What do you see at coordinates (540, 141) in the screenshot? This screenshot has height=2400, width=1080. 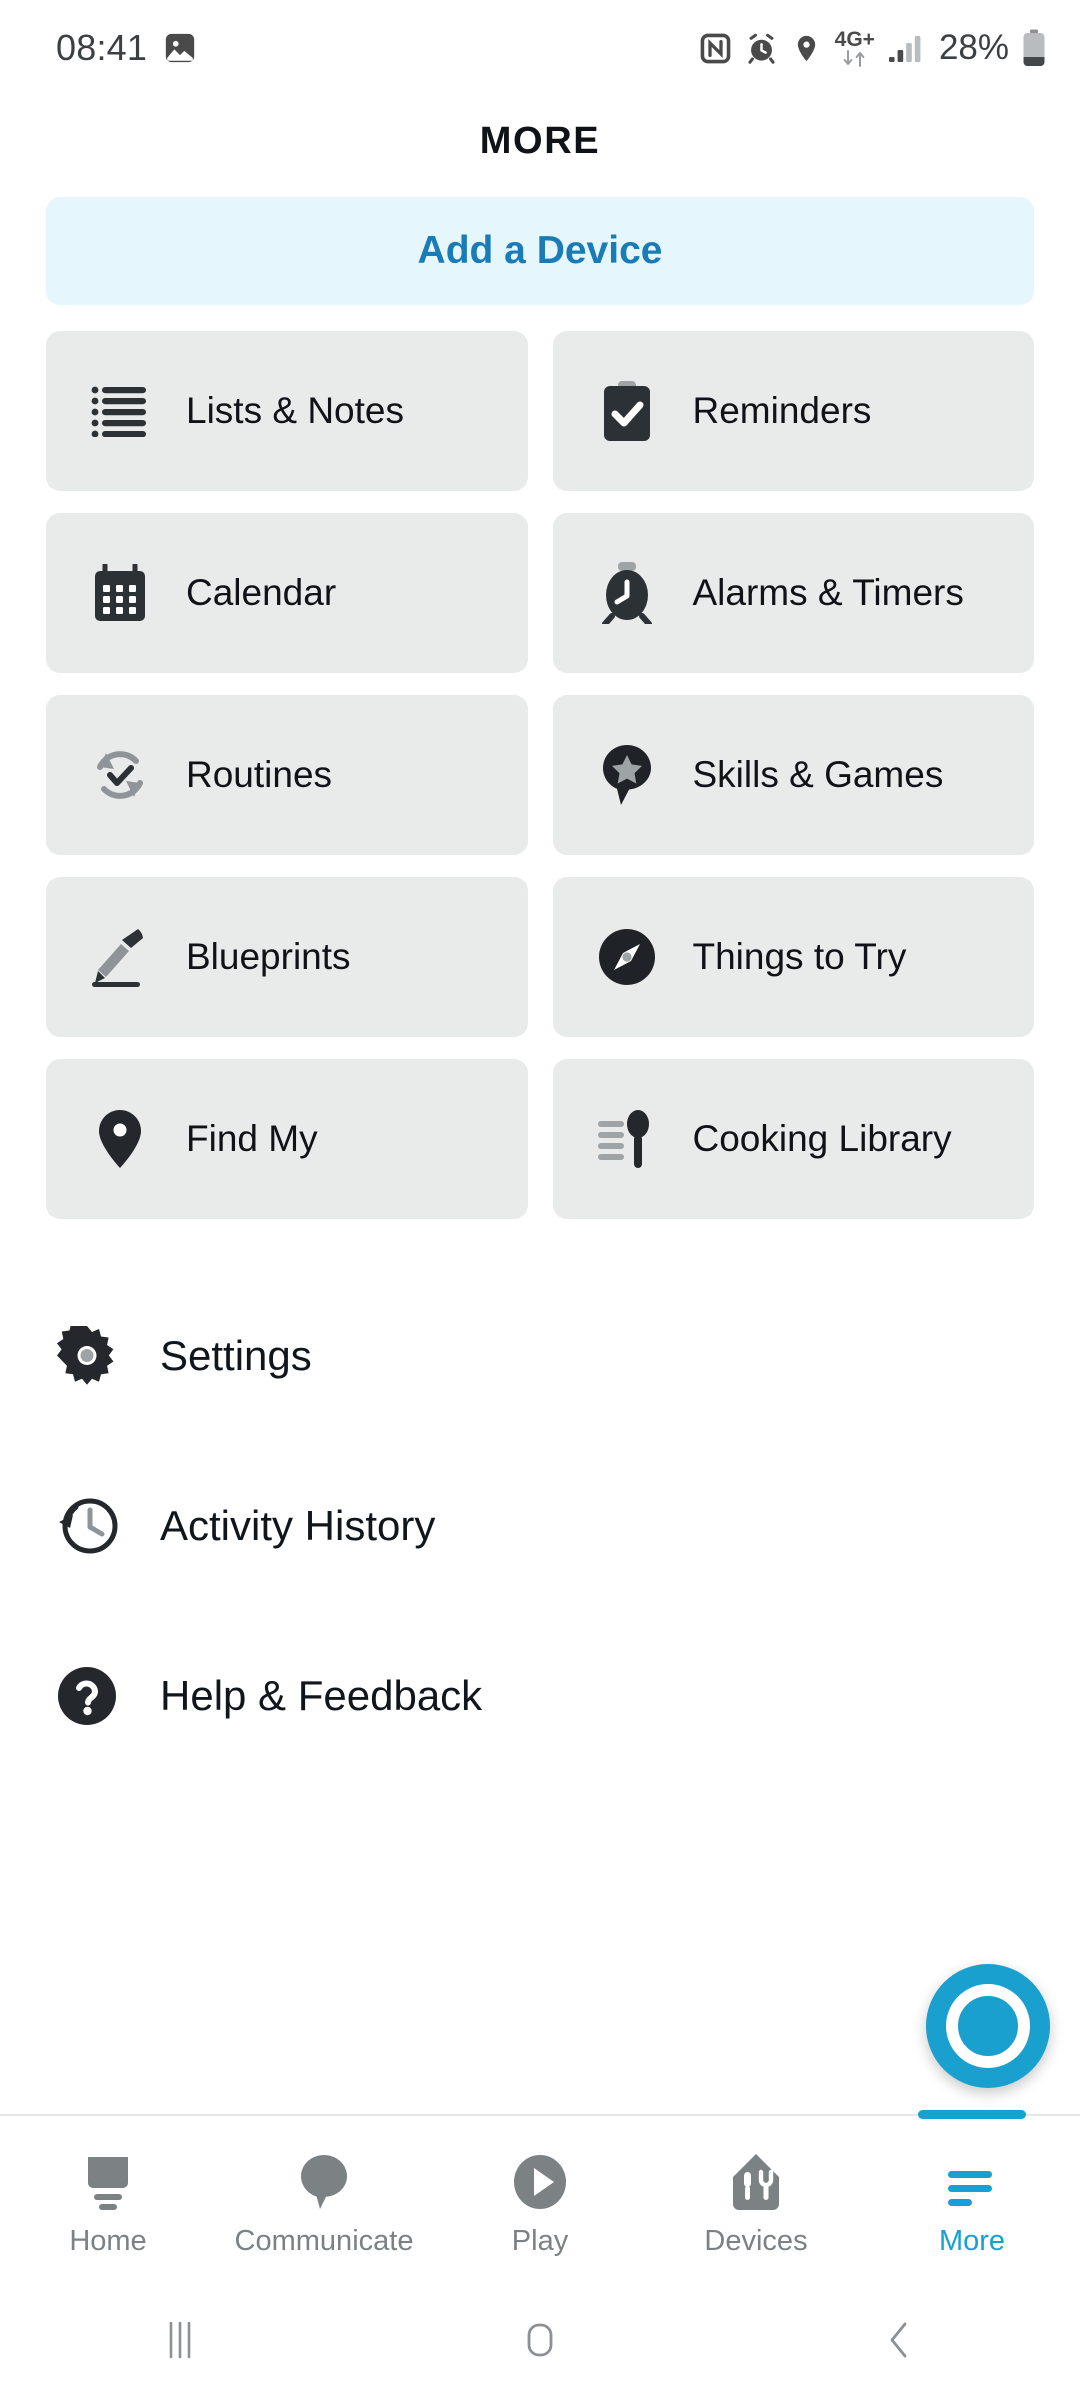 I see `page-title: MORE` at bounding box center [540, 141].